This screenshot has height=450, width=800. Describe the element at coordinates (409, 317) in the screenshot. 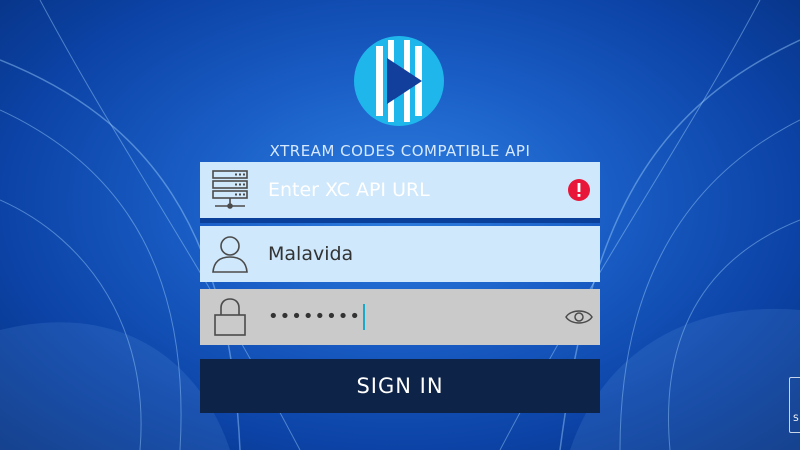

I see `password-input: ••••••••` at that location.